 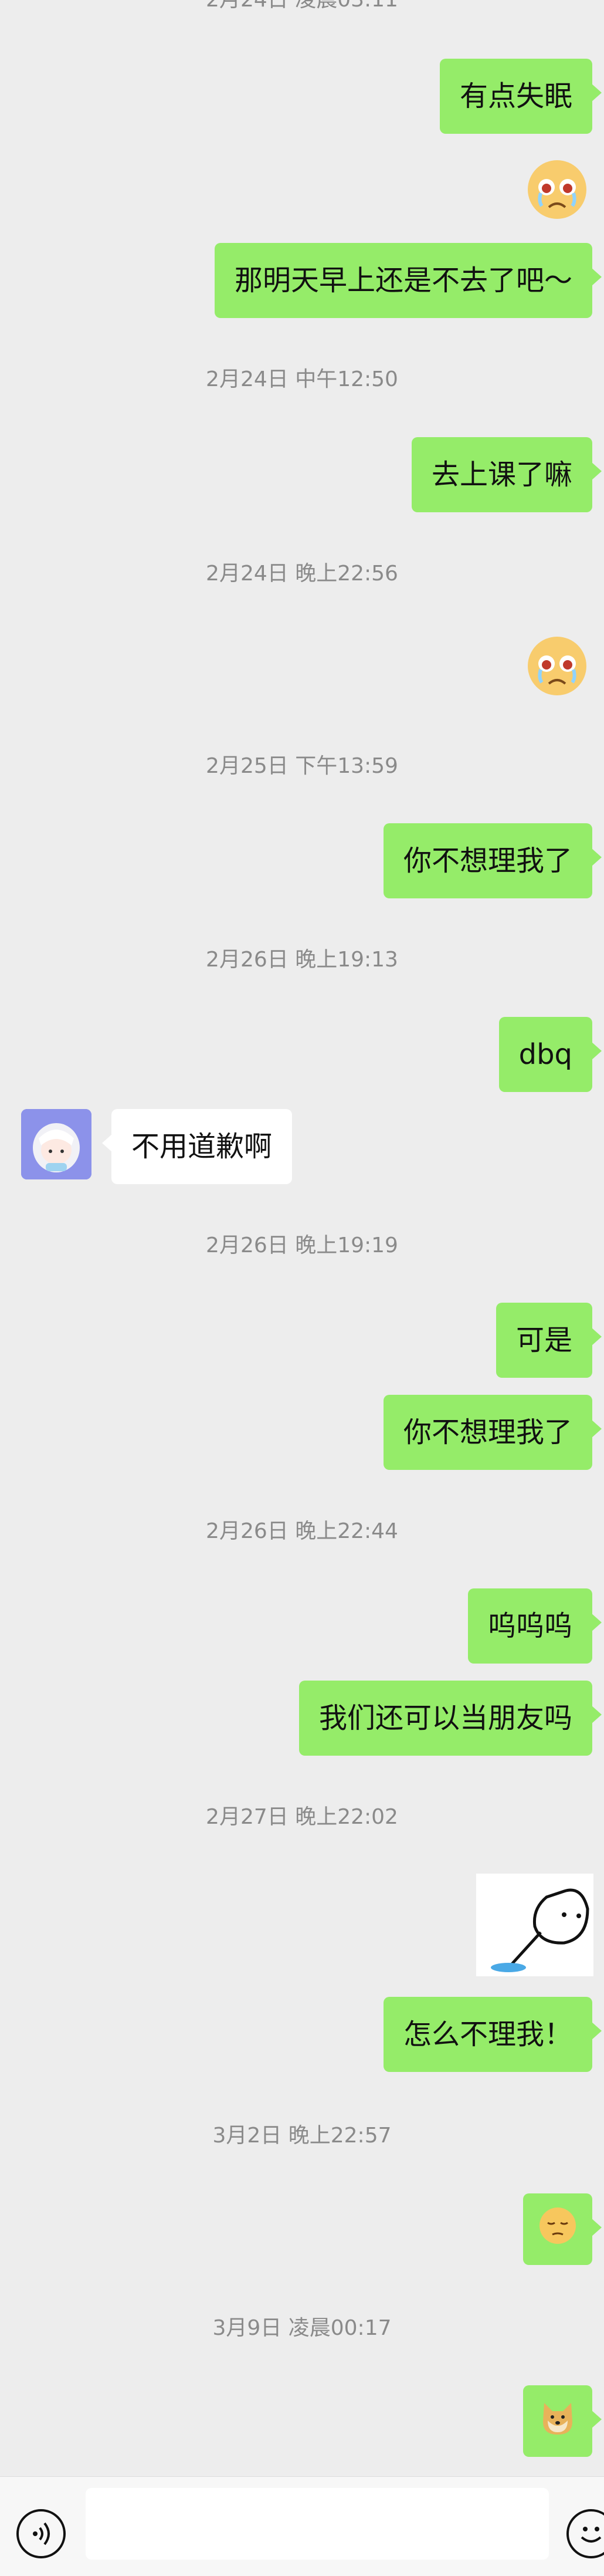 I want to click on voice-icon, so click(x=41, y=2533).